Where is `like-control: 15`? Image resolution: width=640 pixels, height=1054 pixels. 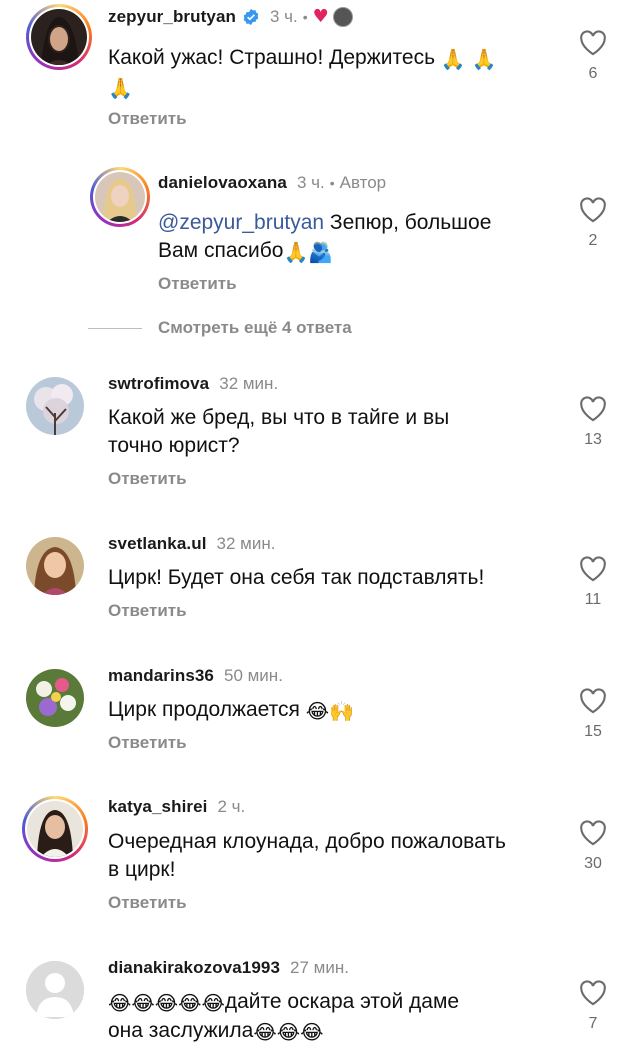
like-control: 15 is located at coordinates (593, 714).